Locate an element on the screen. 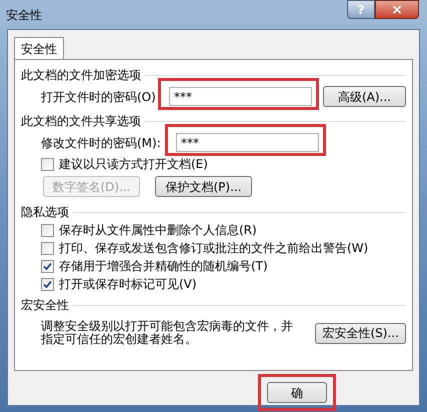 The width and height of the screenshot is (427, 412). tab: 安全性 is located at coordinates (39, 48).